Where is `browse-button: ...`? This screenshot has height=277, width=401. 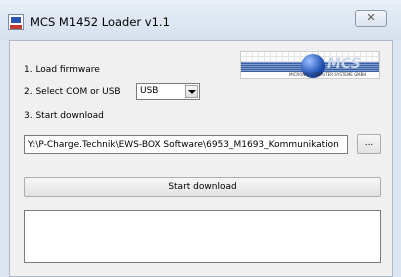
browse-button: ... is located at coordinates (369, 144).